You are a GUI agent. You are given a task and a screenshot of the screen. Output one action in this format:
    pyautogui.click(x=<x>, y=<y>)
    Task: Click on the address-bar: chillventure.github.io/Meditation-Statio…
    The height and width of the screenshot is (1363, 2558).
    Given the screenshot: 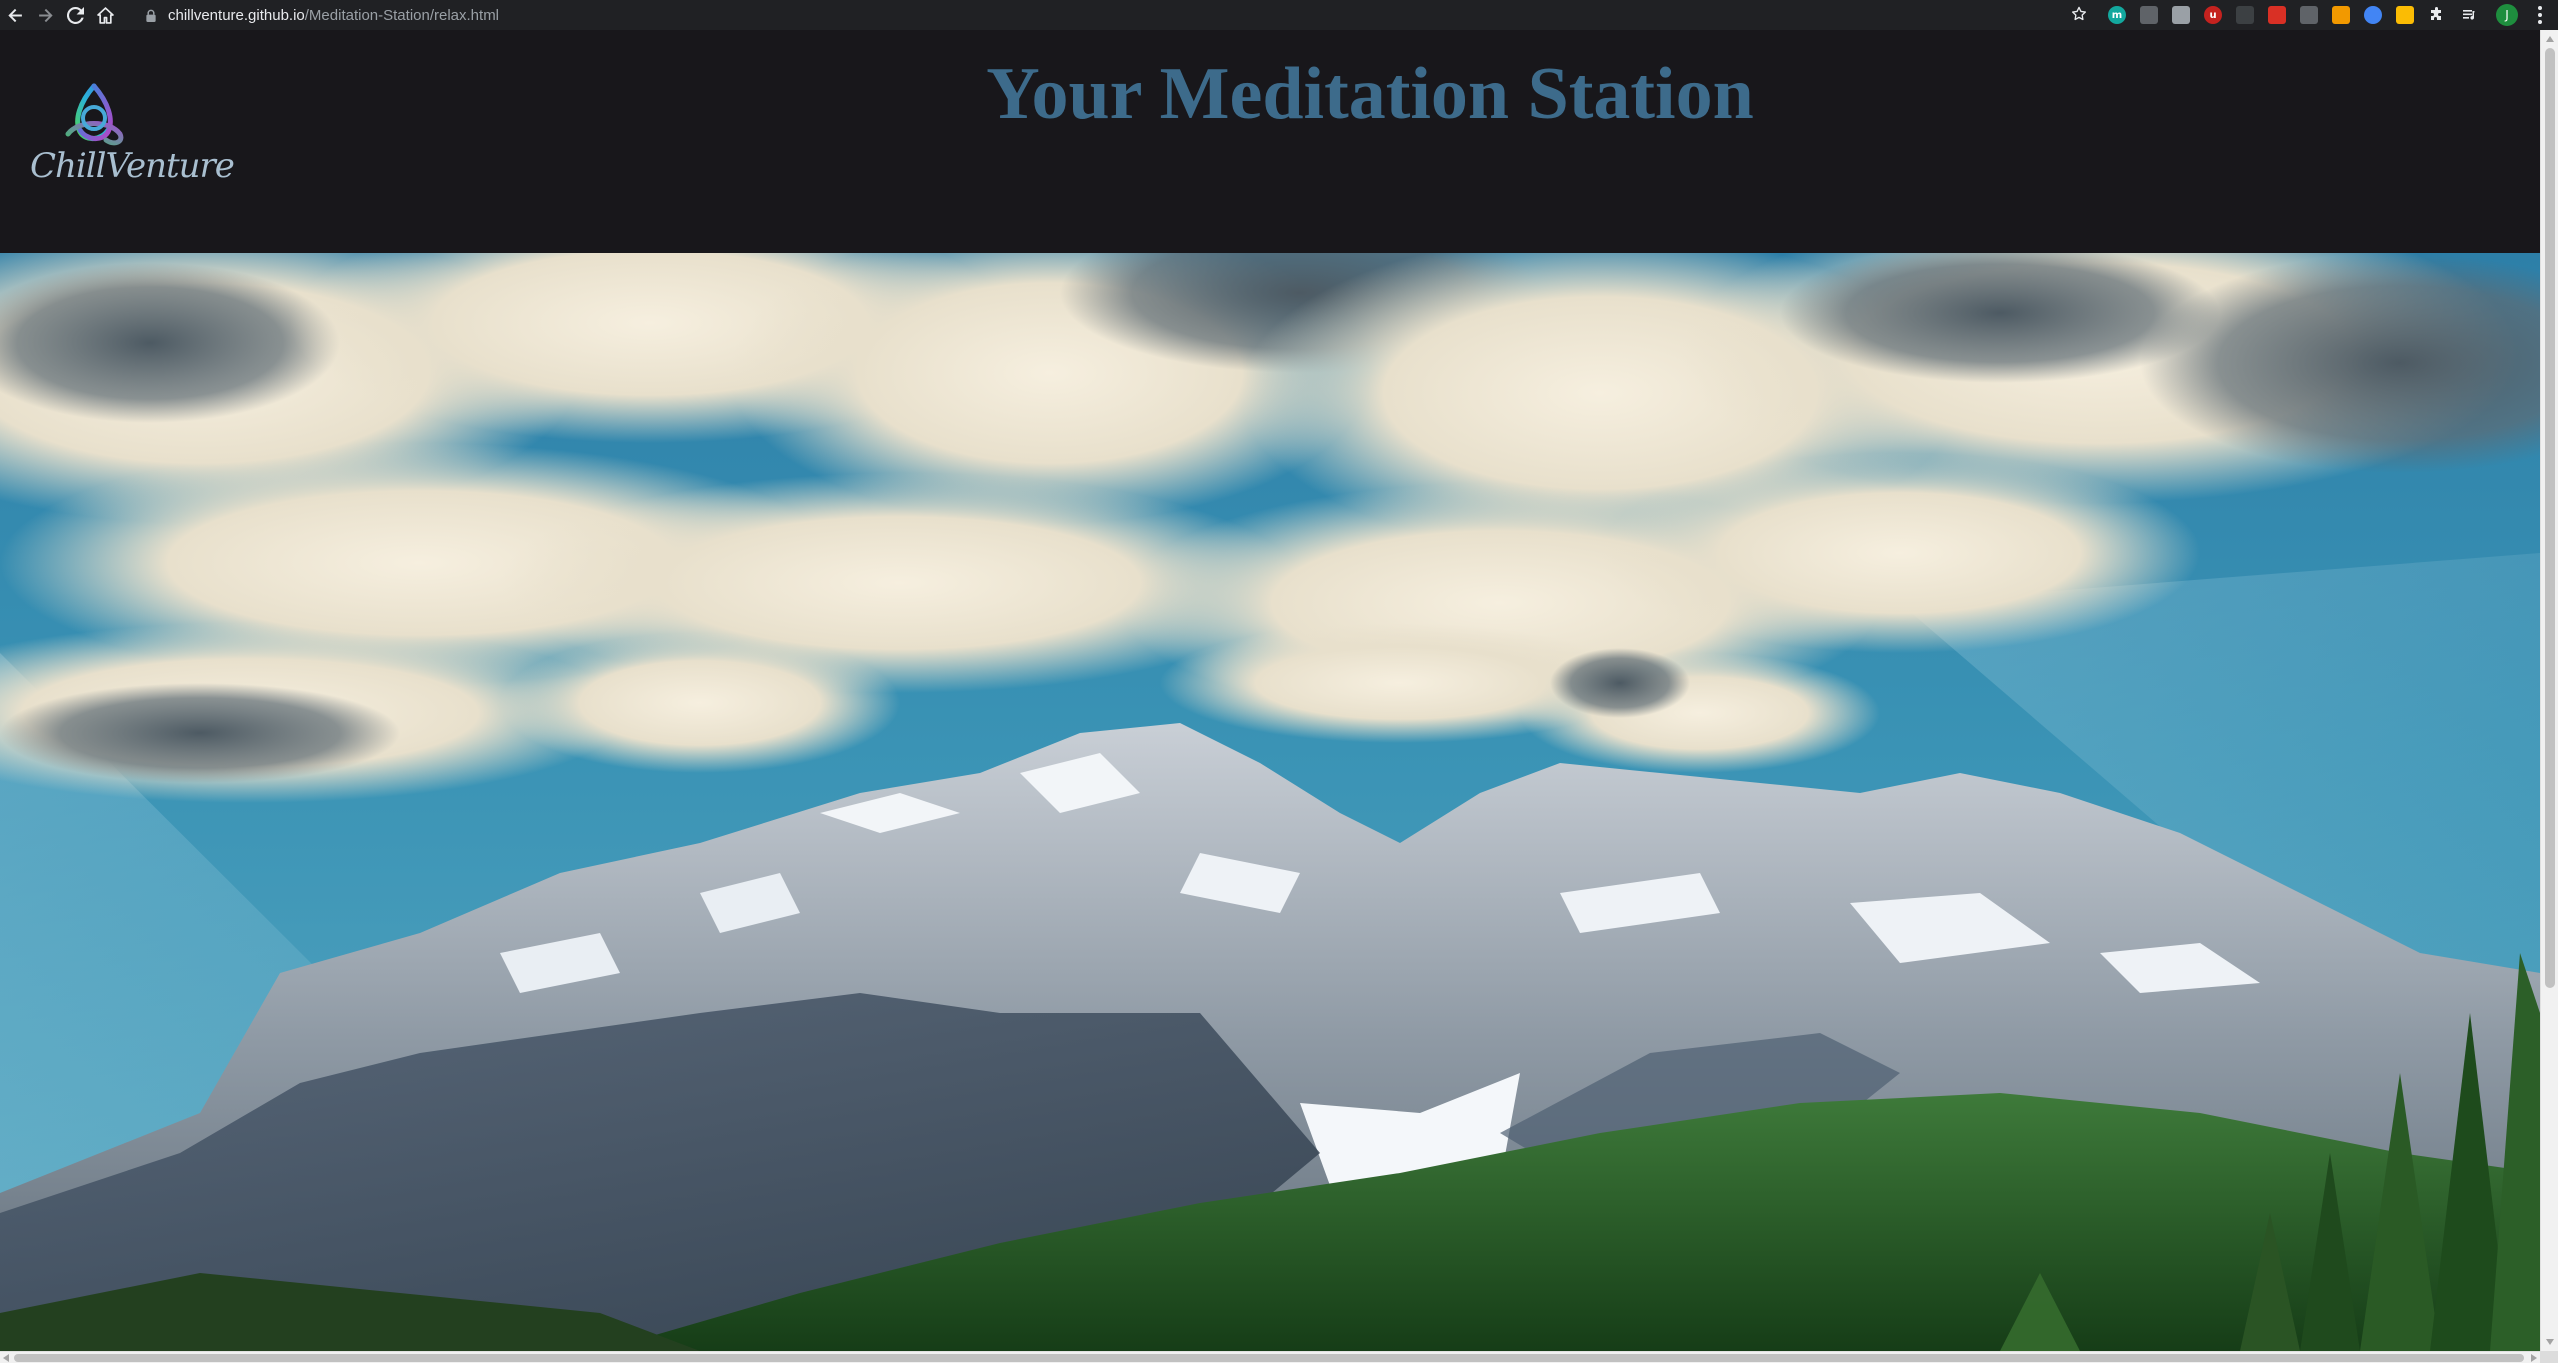 What is the action you would take?
    pyautogui.click(x=1115, y=15)
    